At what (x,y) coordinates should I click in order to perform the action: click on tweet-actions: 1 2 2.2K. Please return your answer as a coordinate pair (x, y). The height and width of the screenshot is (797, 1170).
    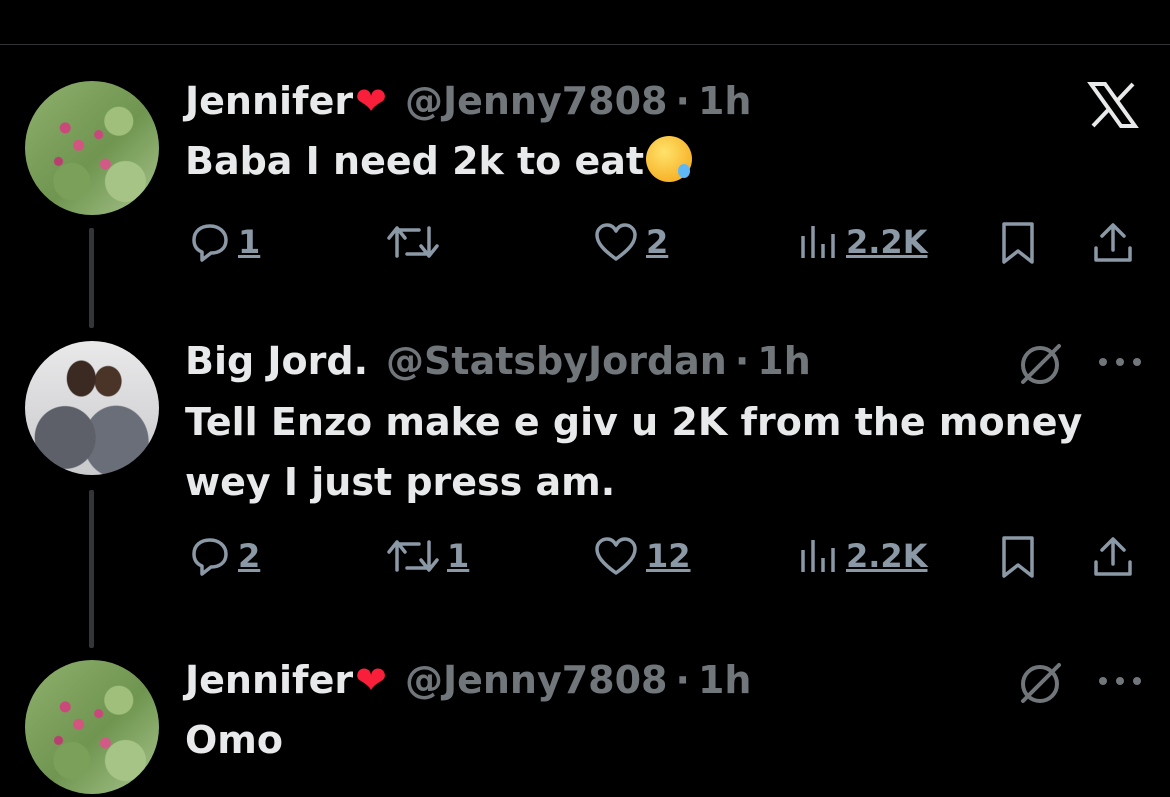
    Looking at the image, I should click on (585, 243).